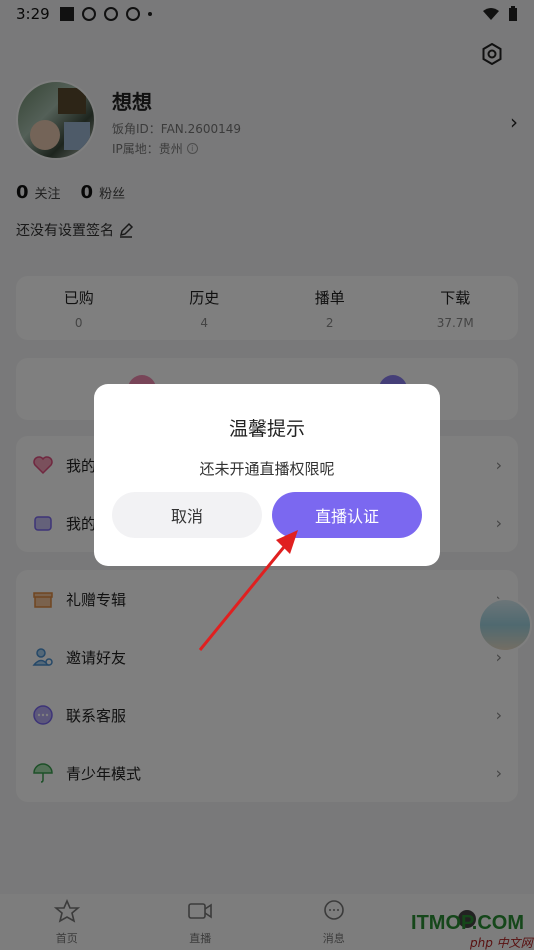 This screenshot has width=534, height=950. I want to click on dialog-message: 还未开通直播权限呢, so click(267, 469).